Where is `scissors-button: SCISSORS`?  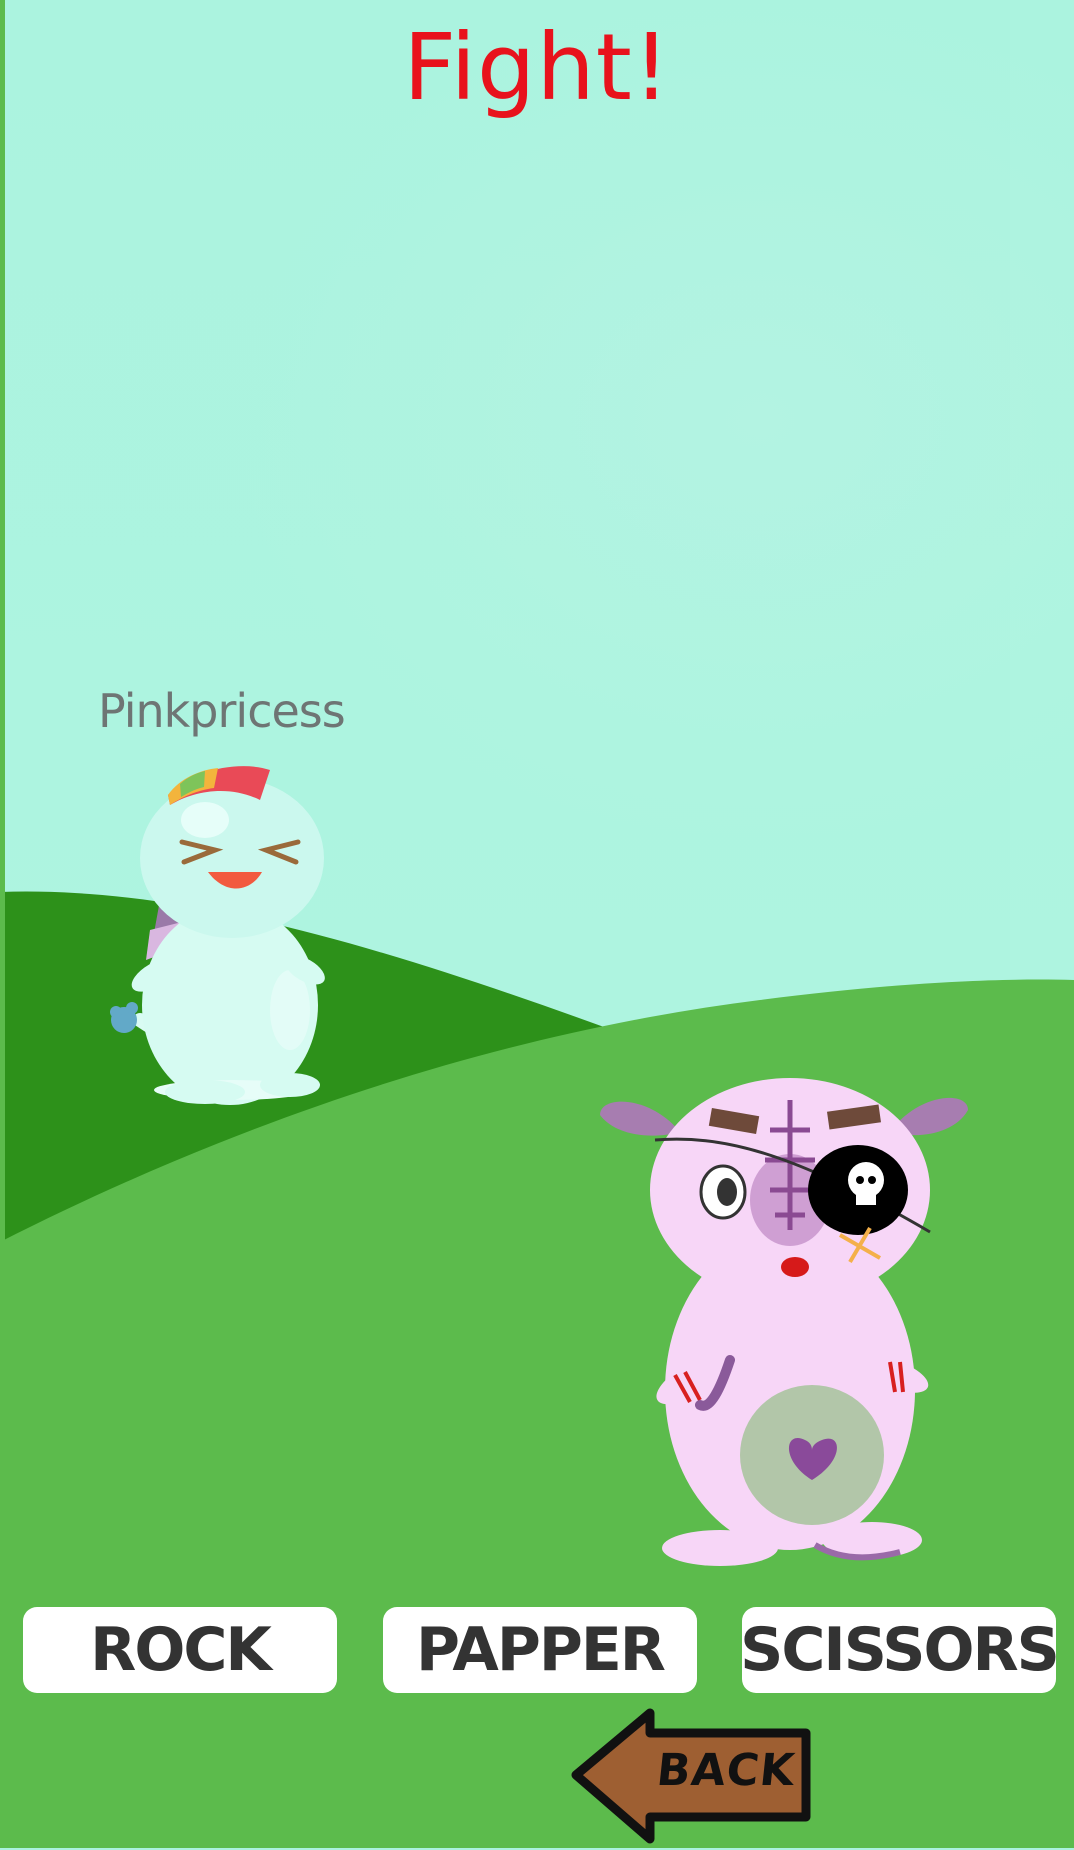
scissors-button: SCISSORS is located at coordinates (900, 1650).